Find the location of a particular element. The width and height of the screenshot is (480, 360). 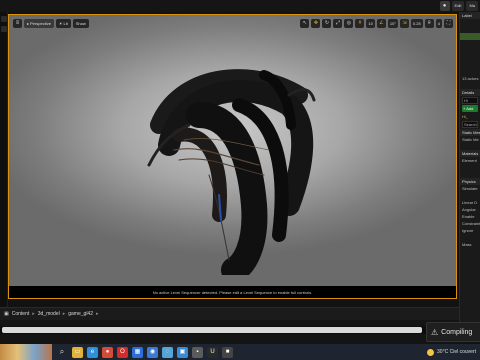

grid-snap-value: 10 is located at coordinates (370, 23).